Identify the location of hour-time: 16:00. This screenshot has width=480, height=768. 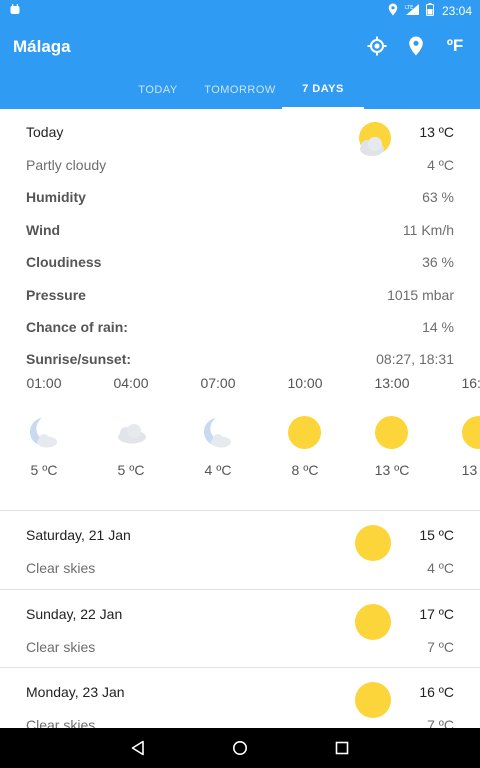
(470, 383).